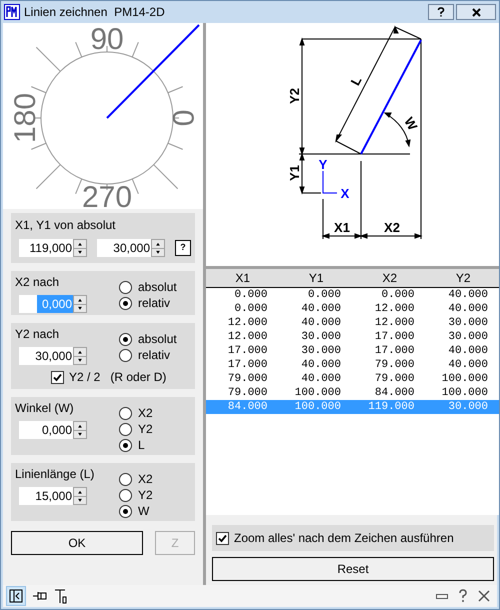  What do you see at coordinates (344, 538) in the screenshot?
I see `checkbox-label: Zoom alles' nach dem Zeichen ausführen` at bounding box center [344, 538].